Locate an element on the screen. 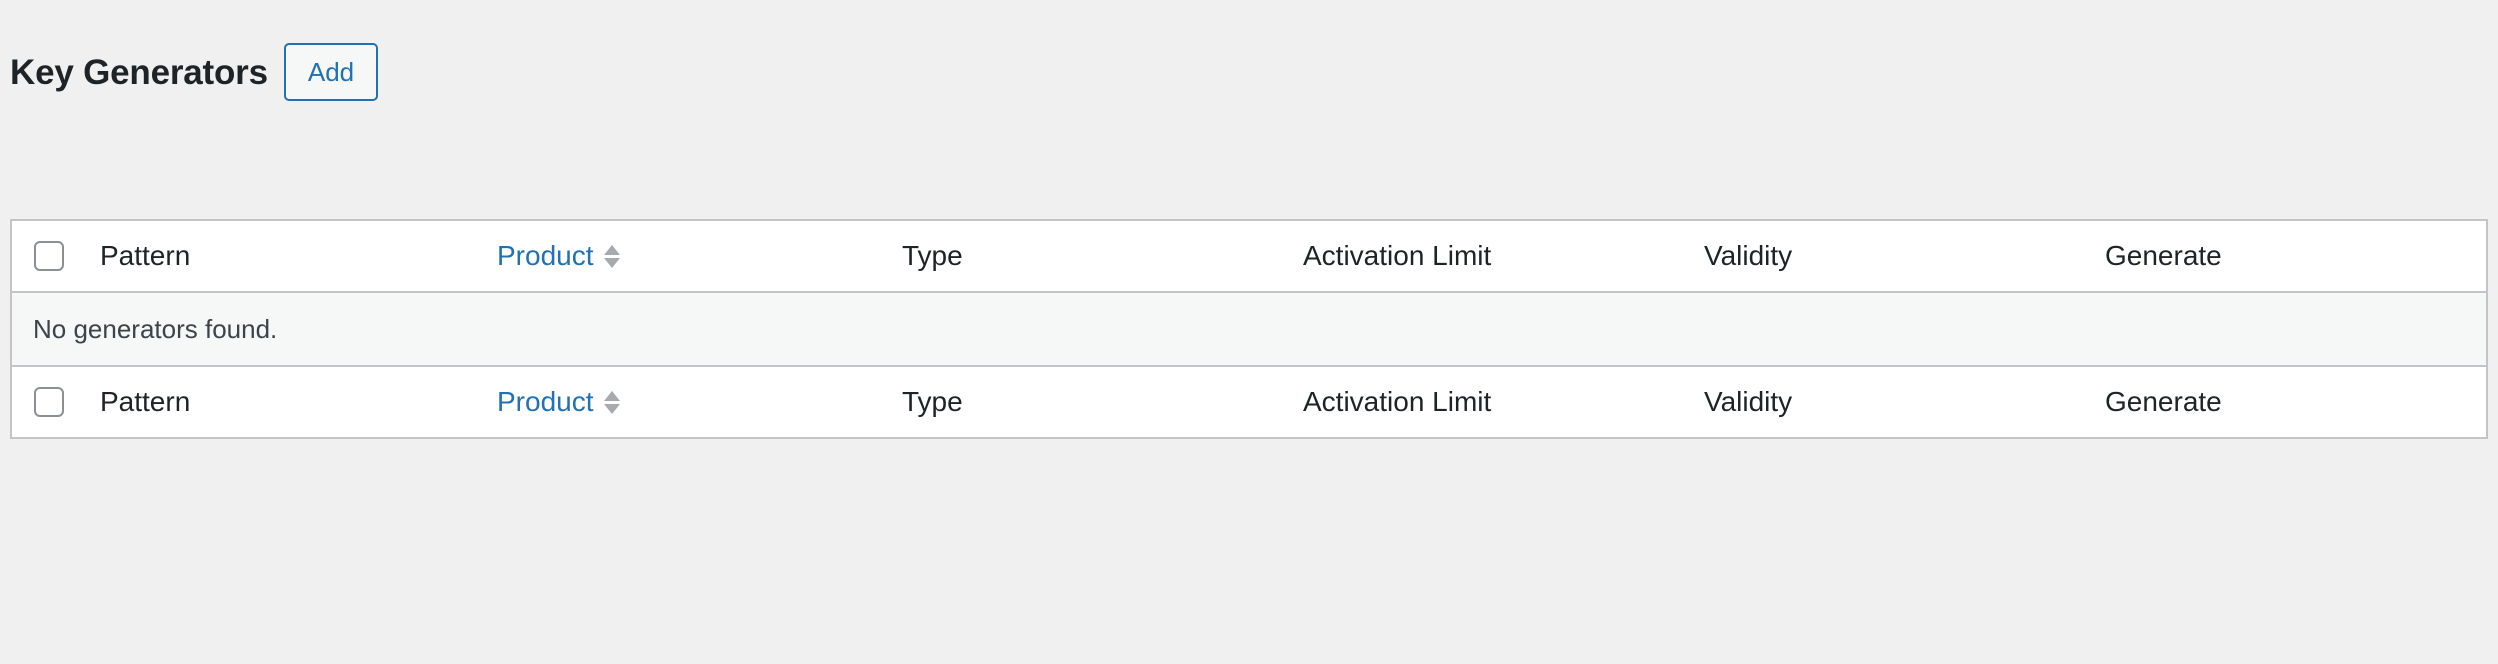  column-footer-activation-limit: Activation Limit is located at coordinates (1503, 402).